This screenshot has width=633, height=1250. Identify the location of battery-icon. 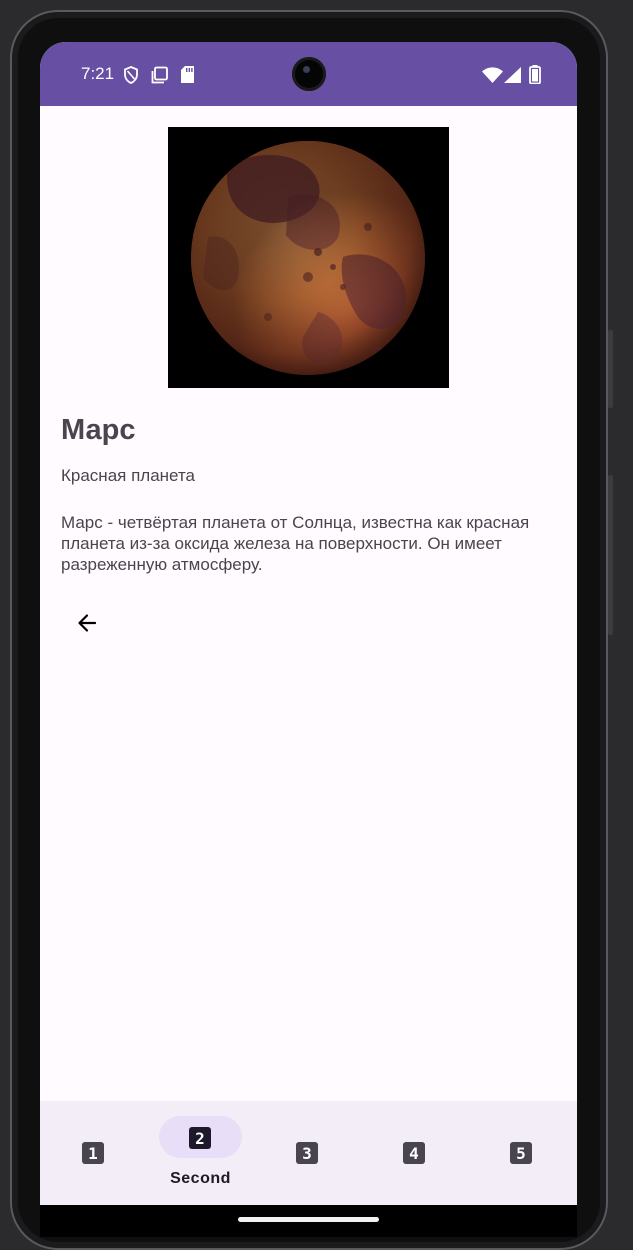
(535, 77).